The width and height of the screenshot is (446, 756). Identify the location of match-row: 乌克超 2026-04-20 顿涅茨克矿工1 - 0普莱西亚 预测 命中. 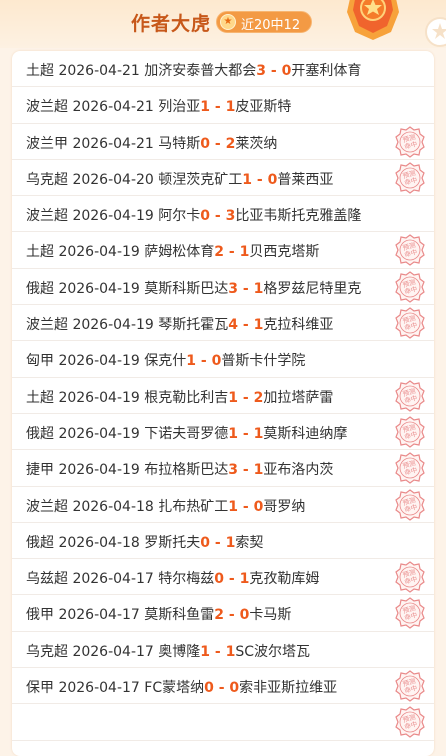
(223, 178).